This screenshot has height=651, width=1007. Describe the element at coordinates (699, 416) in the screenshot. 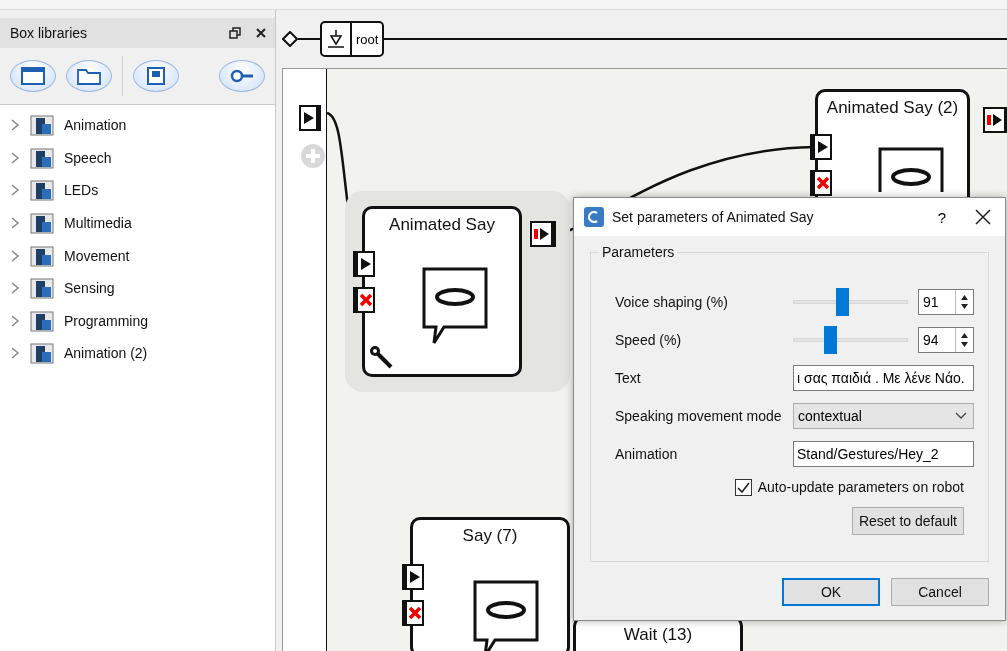

I see `parameter-label: Speaking movement mode` at that location.